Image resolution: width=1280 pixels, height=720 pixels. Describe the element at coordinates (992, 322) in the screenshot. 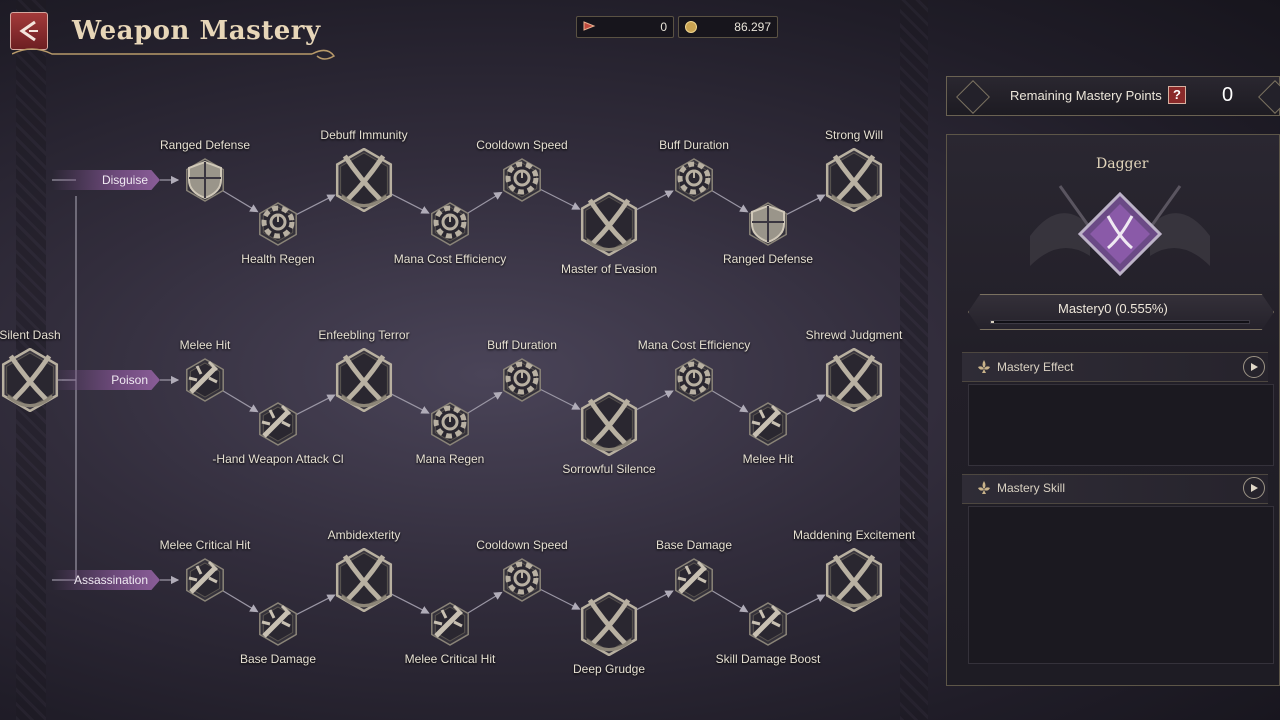

I see `mastery-progress-fill` at that location.